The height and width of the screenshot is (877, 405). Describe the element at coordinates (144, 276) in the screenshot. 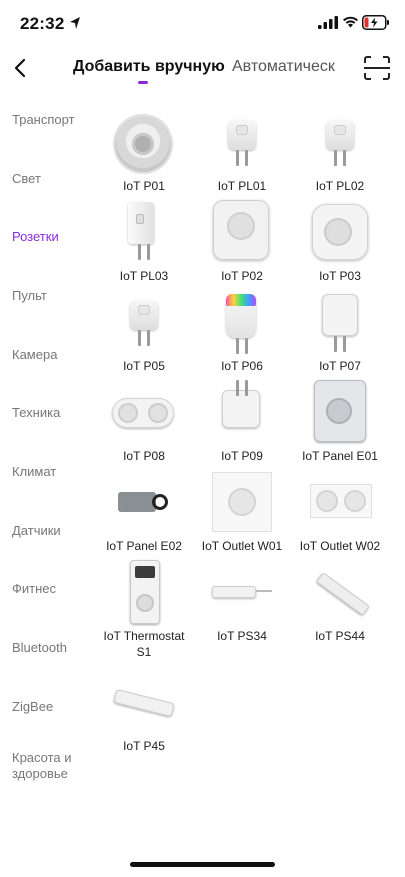

I see `product-label: IoT PL03` at that location.